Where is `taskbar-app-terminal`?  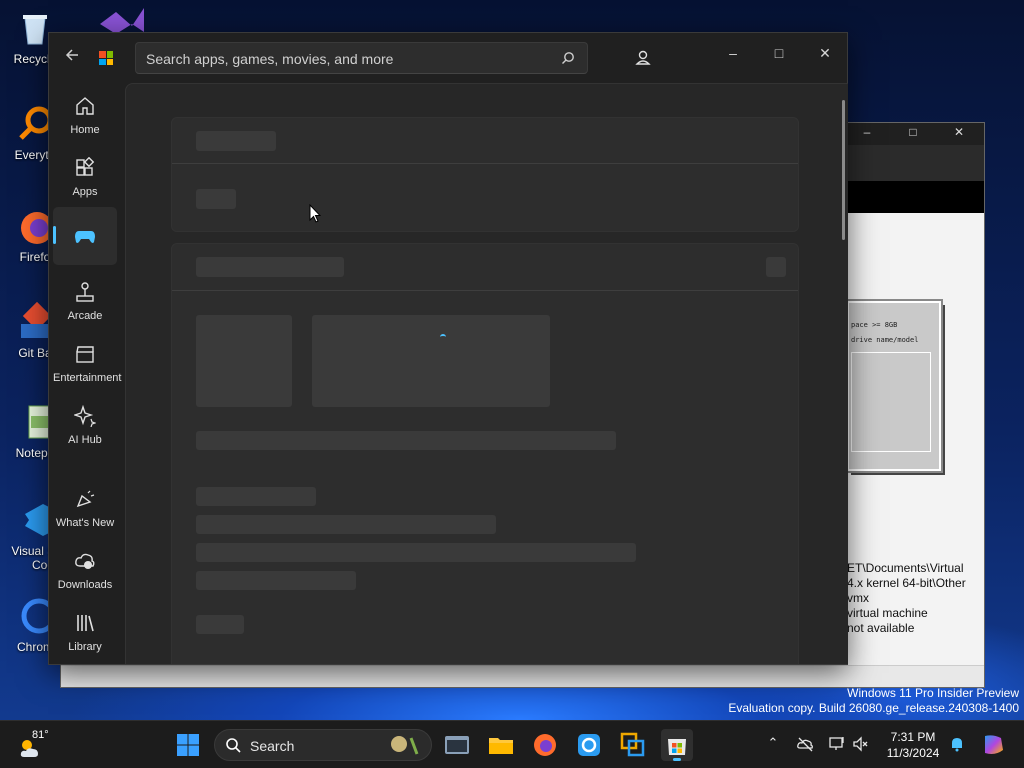 taskbar-app-terminal is located at coordinates (457, 745).